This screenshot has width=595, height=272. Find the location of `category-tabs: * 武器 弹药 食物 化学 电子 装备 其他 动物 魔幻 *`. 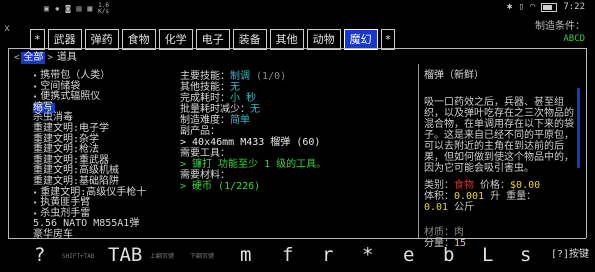

category-tabs: * 武器 弹药 食物 化学 电子 装备 其他 动物 魔幻 * is located at coordinates (213, 39).